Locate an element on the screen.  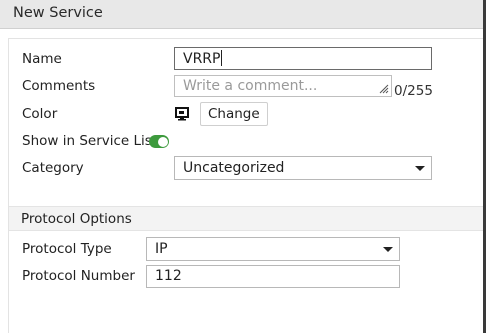
monitor-color-icon is located at coordinates (182, 114).